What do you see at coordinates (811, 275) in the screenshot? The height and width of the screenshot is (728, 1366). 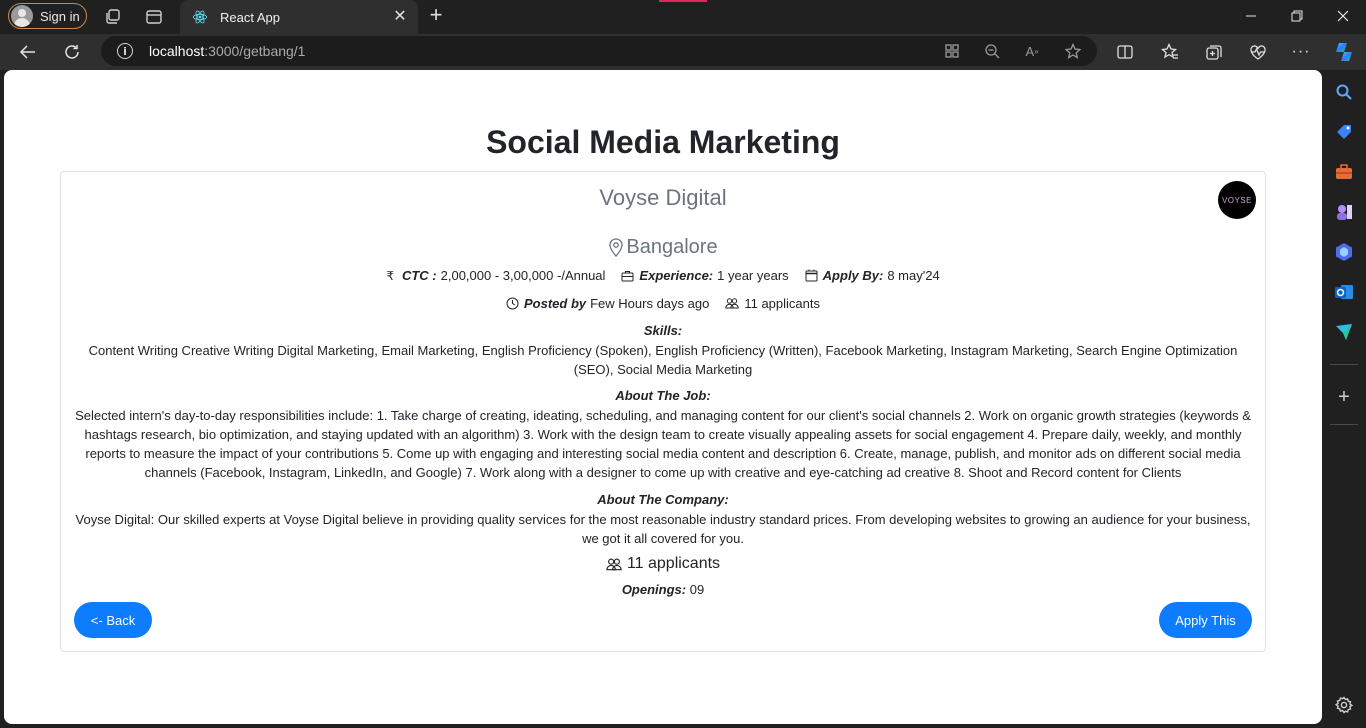 I see `calendar-icon` at bounding box center [811, 275].